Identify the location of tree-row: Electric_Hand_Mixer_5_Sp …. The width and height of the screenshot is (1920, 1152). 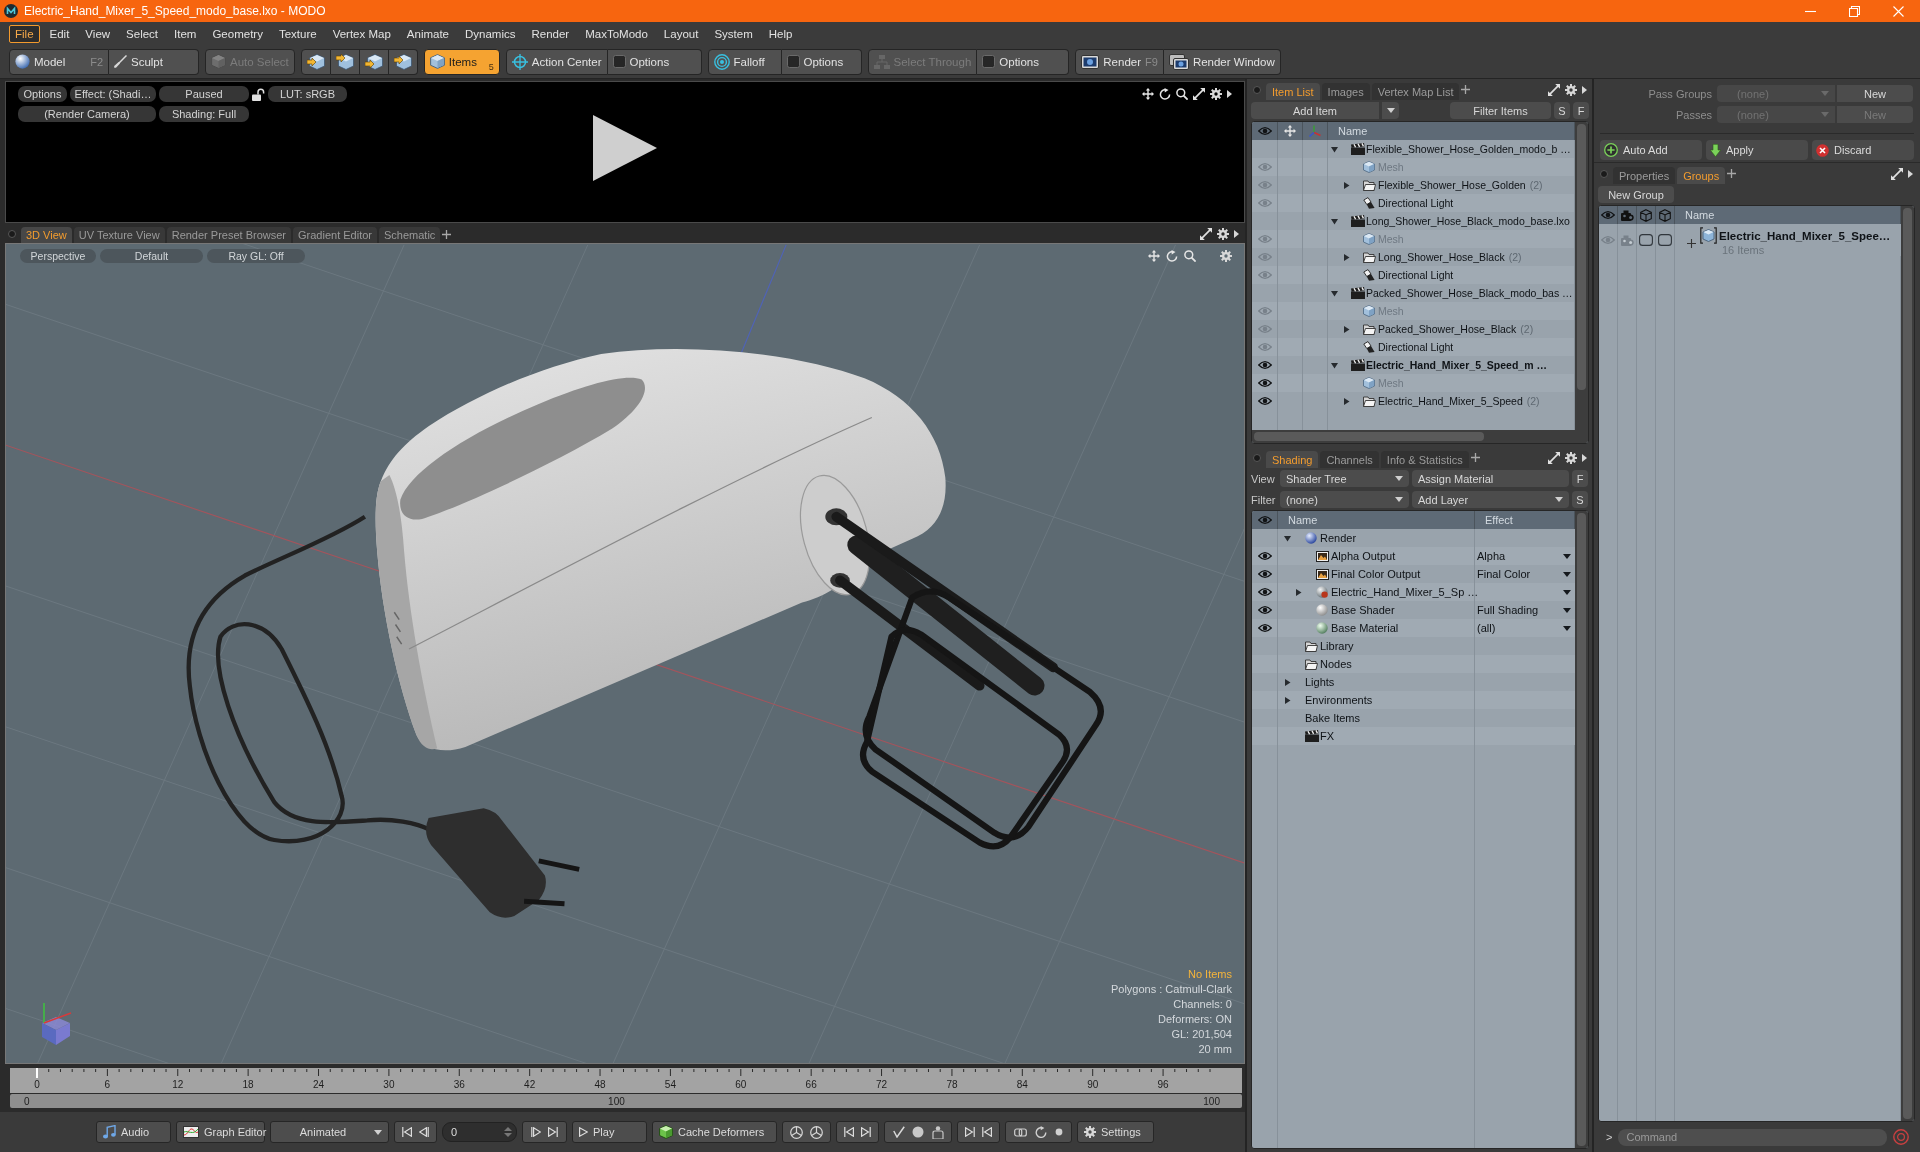
(1413, 592).